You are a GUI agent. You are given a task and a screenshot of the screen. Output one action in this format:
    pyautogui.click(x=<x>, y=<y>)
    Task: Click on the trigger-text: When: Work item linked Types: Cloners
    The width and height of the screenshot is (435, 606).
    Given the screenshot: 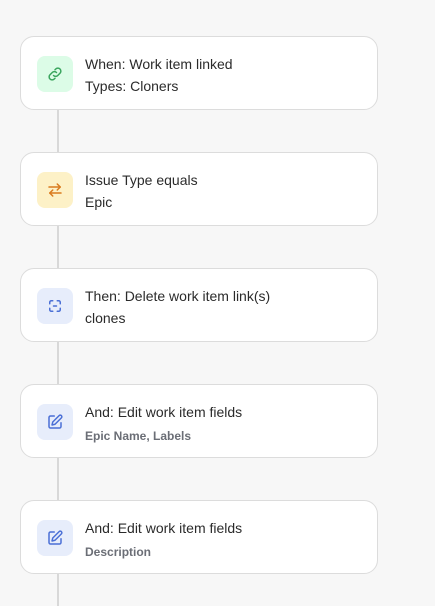 What is the action you would take?
    pyautogui.click(x=225, y=75)
    